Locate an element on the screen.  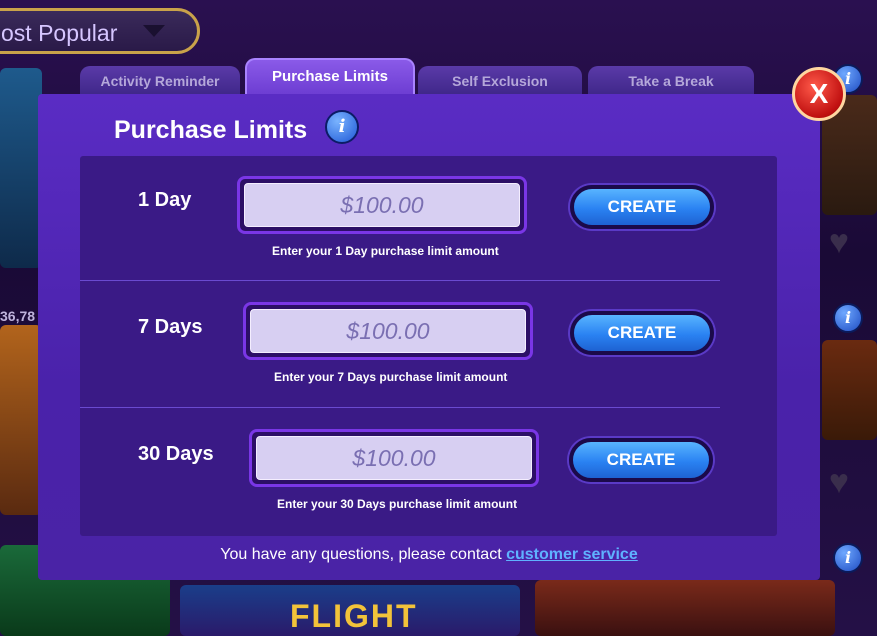
limit-hint-7-days: Enter your 7 Days purchase limit amount is located at coordinates (391, 377).